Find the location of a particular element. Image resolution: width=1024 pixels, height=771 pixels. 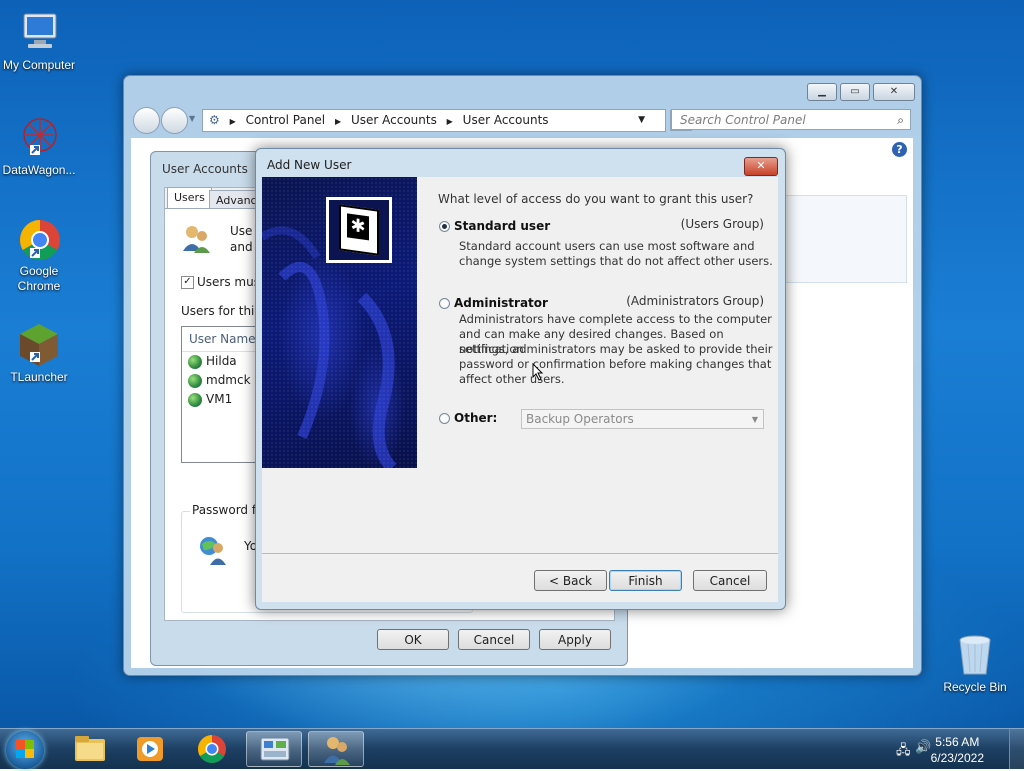

control-panel-icon is located at coordinates (275, 749).